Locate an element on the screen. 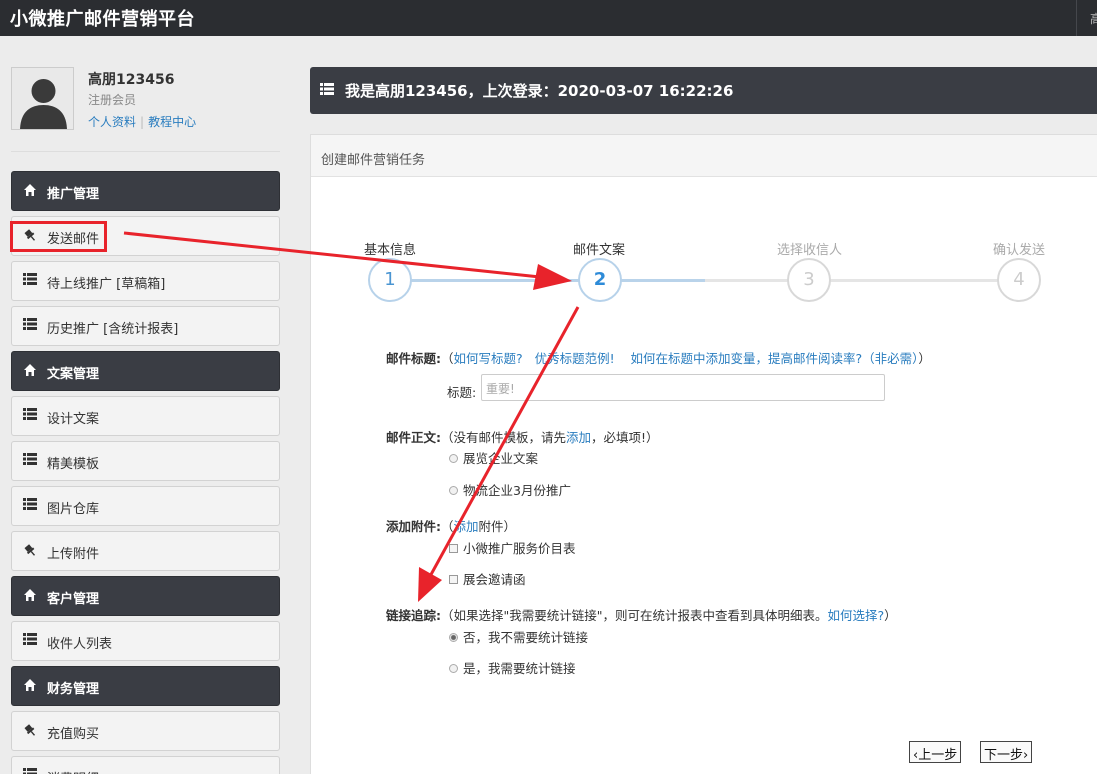 This screenshot has height=774, width=1097. sidebar-item-label: 推广管理 is located at coordinates (73, 194).